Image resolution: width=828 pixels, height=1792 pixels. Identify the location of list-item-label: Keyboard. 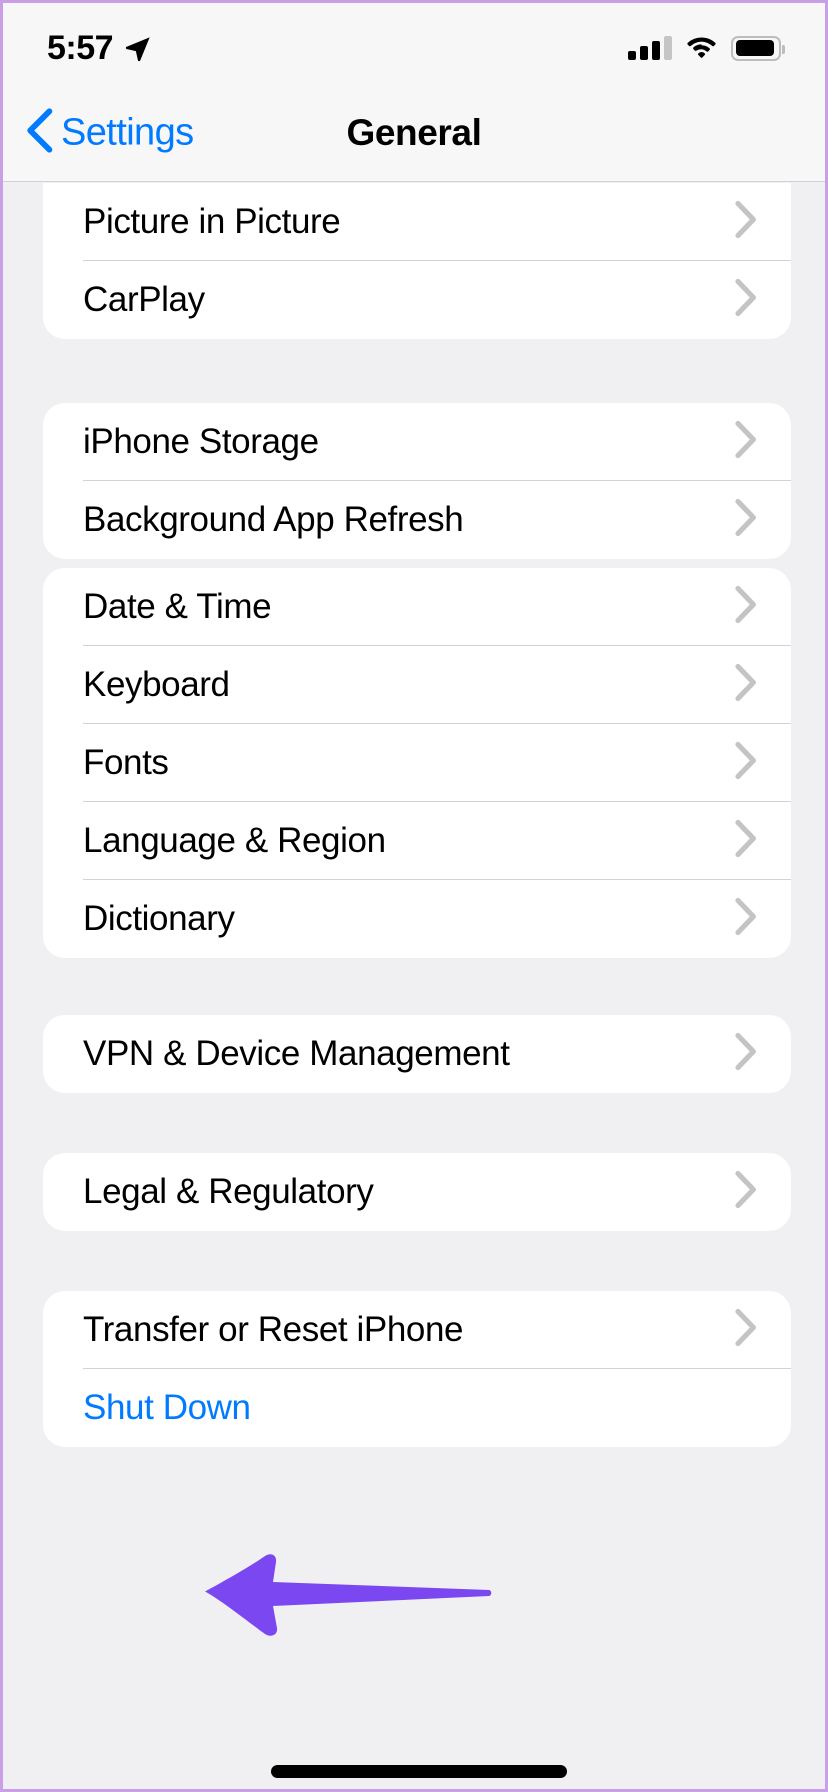
(156, 684).